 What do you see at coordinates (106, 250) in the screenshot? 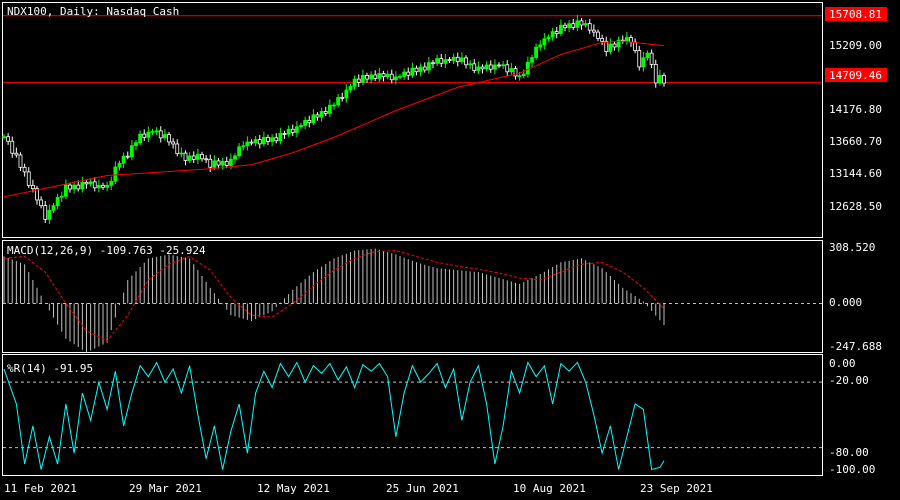
I see `macd-title: MACD(12,26,9) -109.763 -25.924` at bounding box center [106, 250].